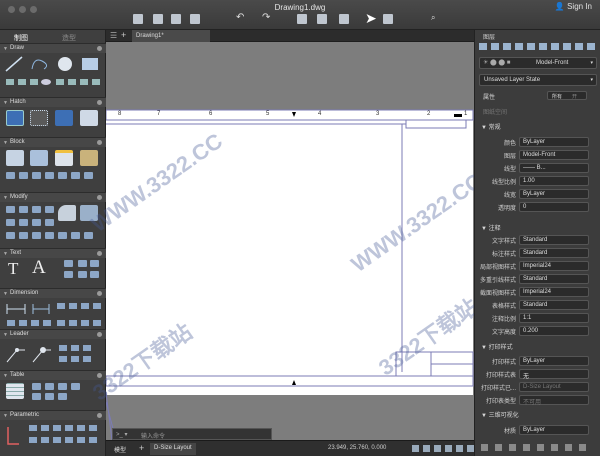 This screenshot has width=600, height=456. What do you see at coordinates (15, 391) in the screenshot?
I see `table-icon` at bounding box center [15, 391].